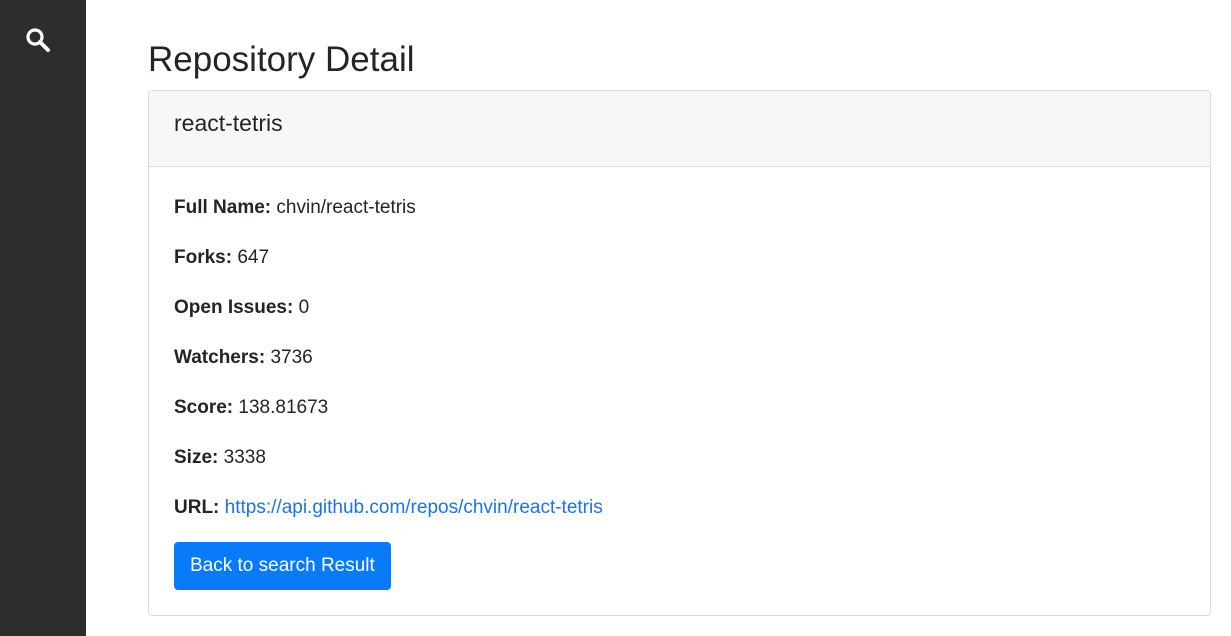 The width and height of the screenshot is (1231, 636). What do you see at coordinates (281, 59) in the screenshot?
I see `page-title: Repository Detail` at bounding box center [281, 59].